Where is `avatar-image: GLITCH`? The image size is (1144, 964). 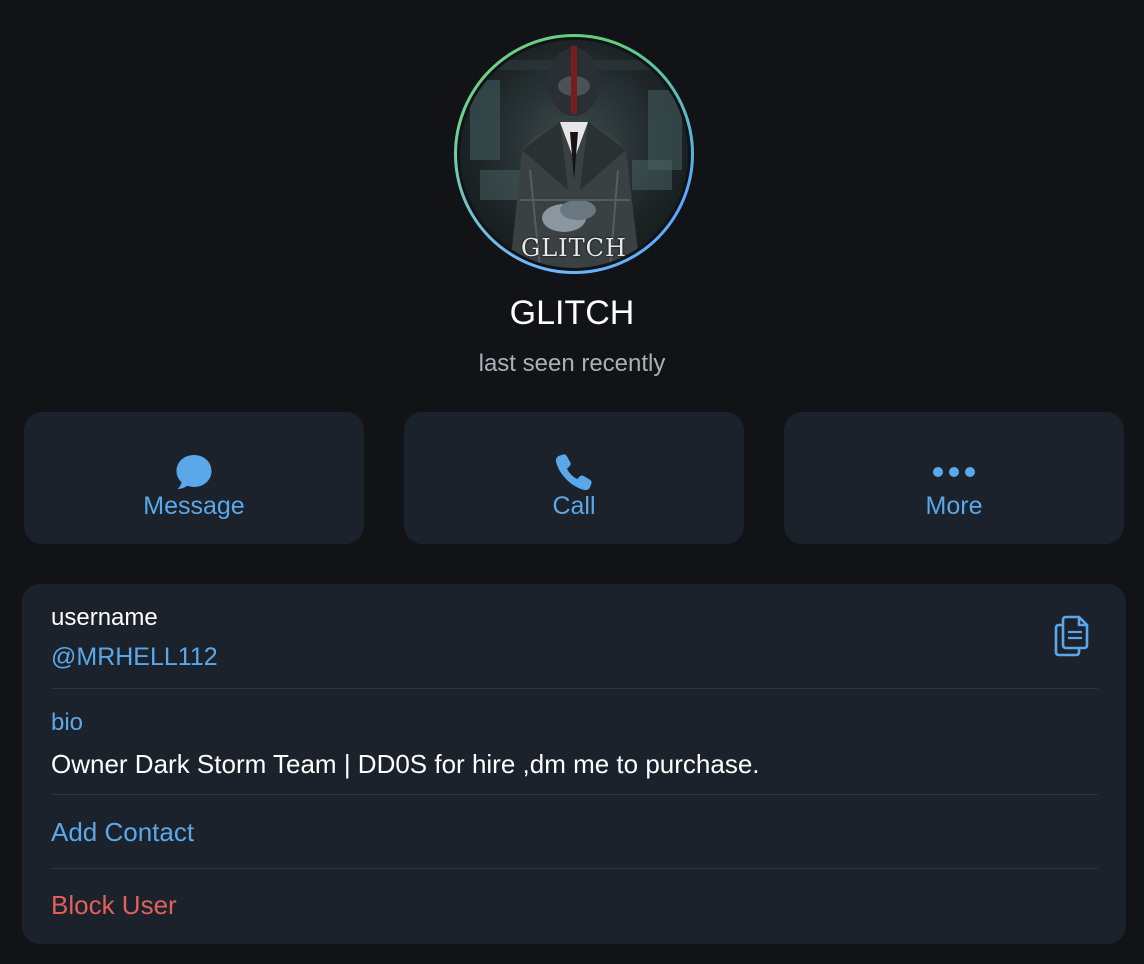 avatar-image: GLITCH is located at coordinates (574, 154).